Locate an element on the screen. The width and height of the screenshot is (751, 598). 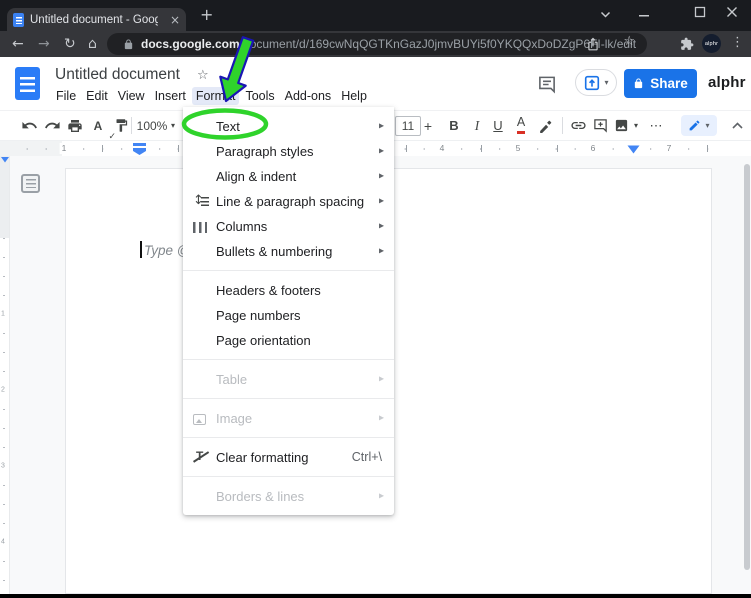
zoom-select: 100% is located at coordinates (152, 125).